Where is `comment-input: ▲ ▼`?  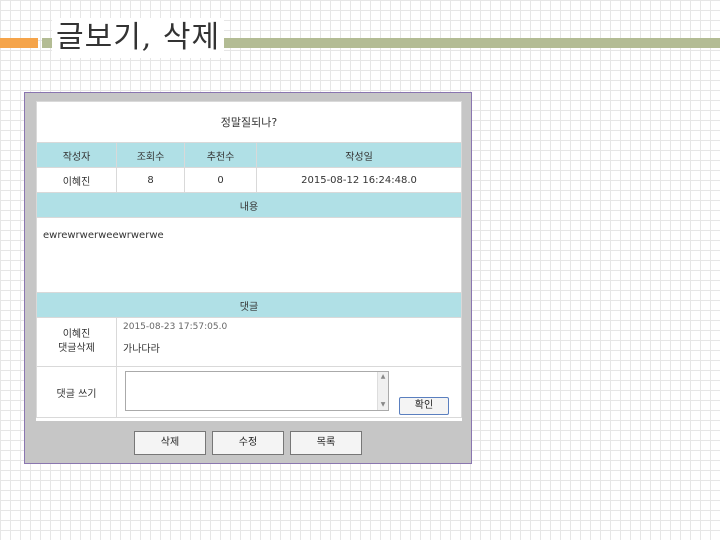
comment-input: ▲ ▼ is located at coordinates (257, 391).